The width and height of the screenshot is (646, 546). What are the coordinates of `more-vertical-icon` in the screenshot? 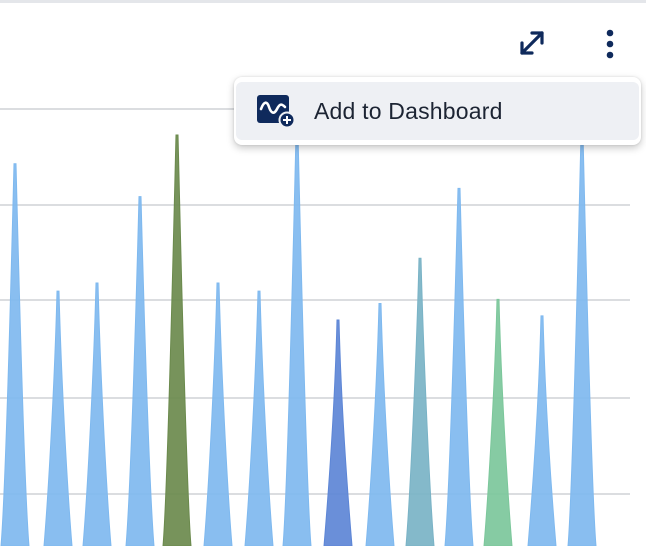 It's located at (610, 44).